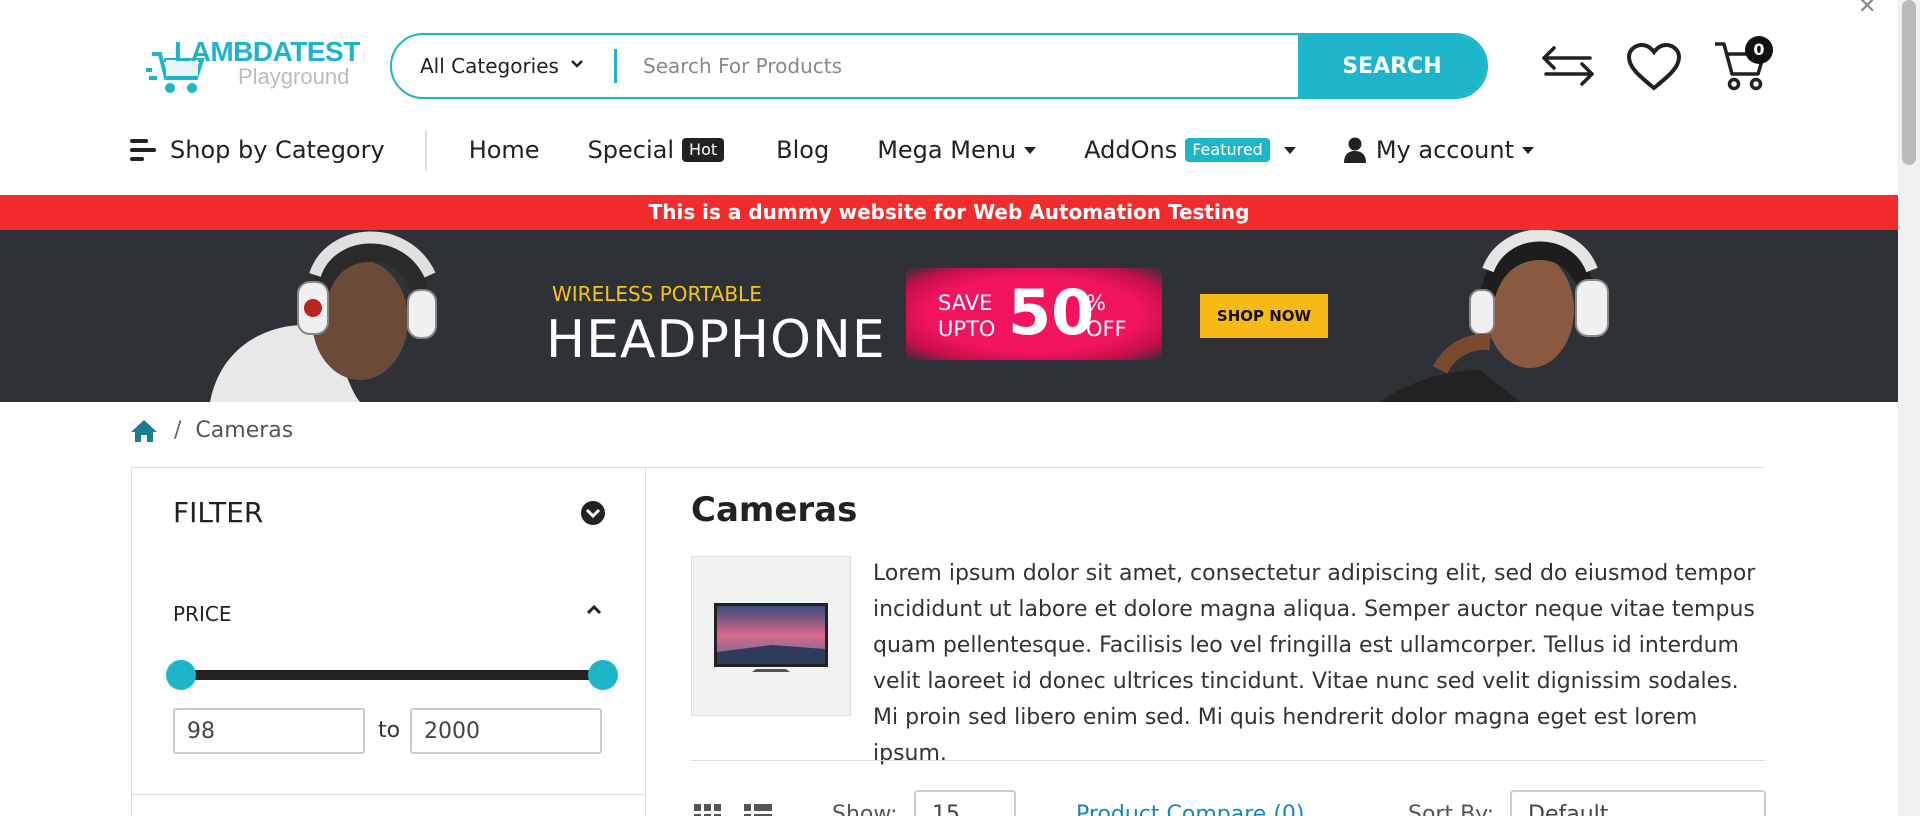 Image resolution: width=1920 pixels, height=816 pixels. I want to click on show-label: Show:, so click(865, 809).